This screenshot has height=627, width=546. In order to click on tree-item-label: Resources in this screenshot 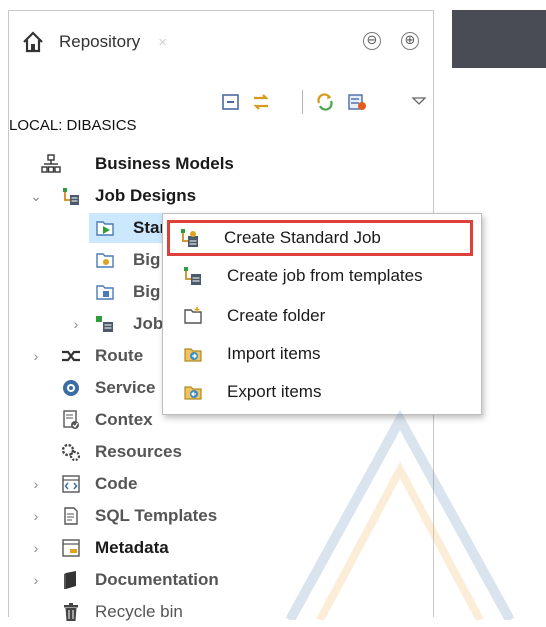, I will do `click(138, 451)`.